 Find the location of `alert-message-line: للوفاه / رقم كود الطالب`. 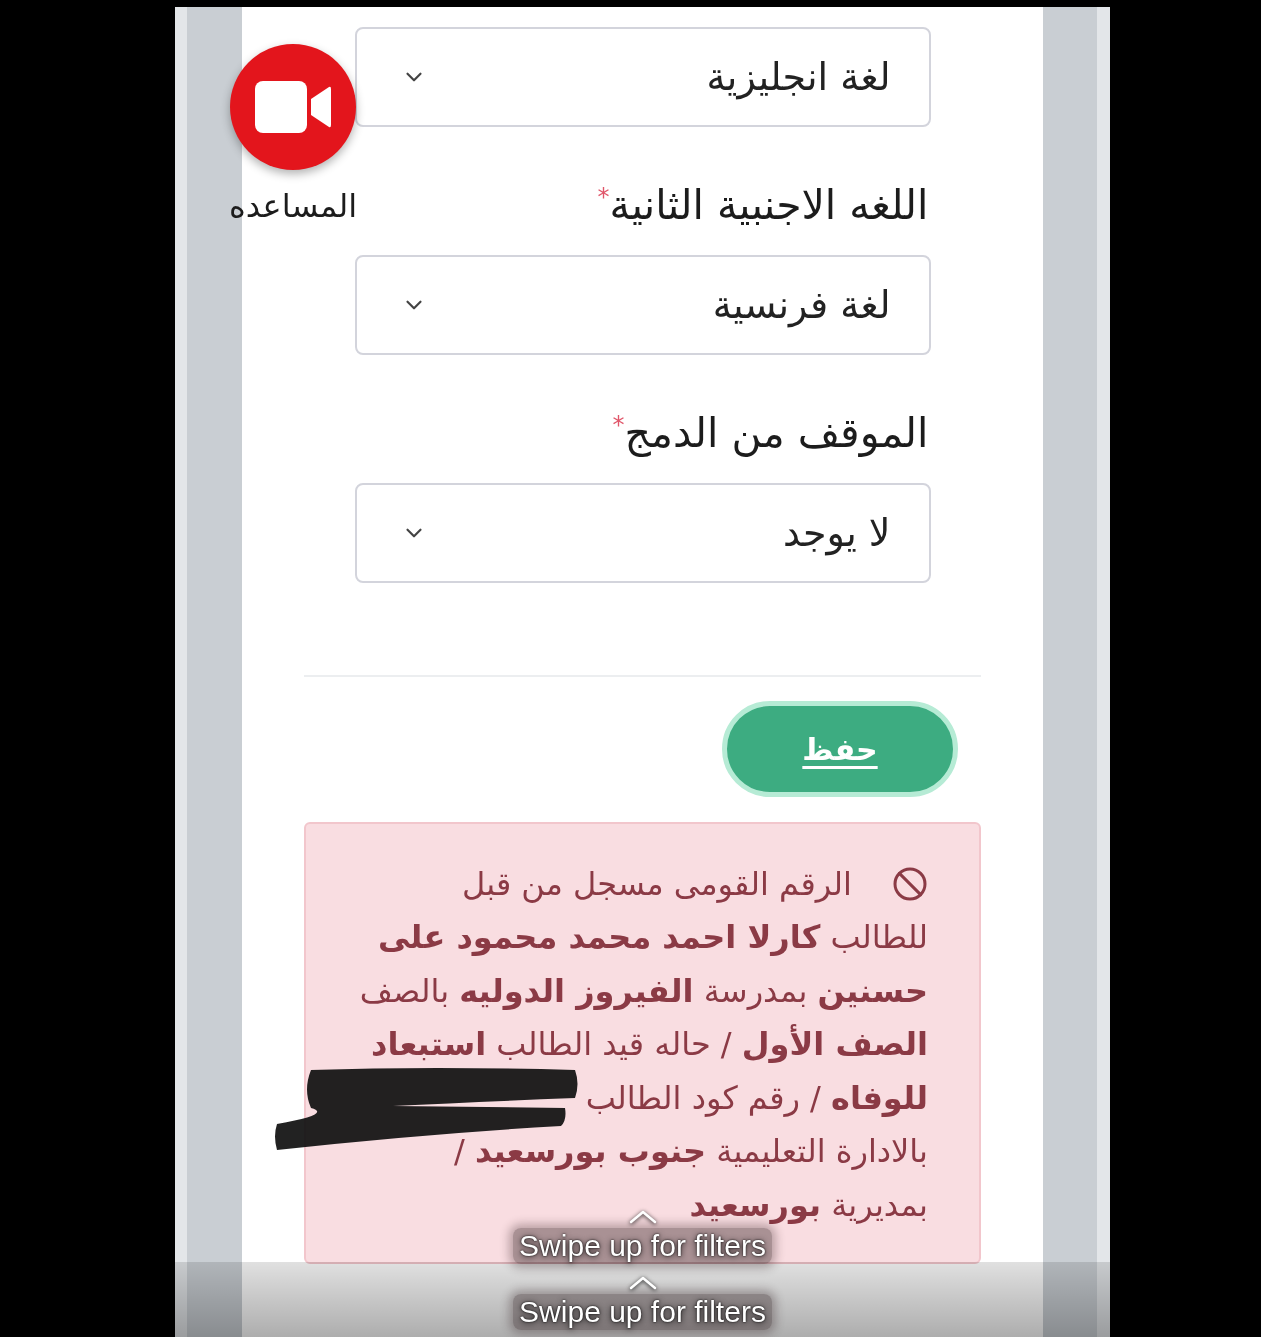

alert-message-line: للوفاه / رقم كود الطالب is located at coordinates (756, 1098).